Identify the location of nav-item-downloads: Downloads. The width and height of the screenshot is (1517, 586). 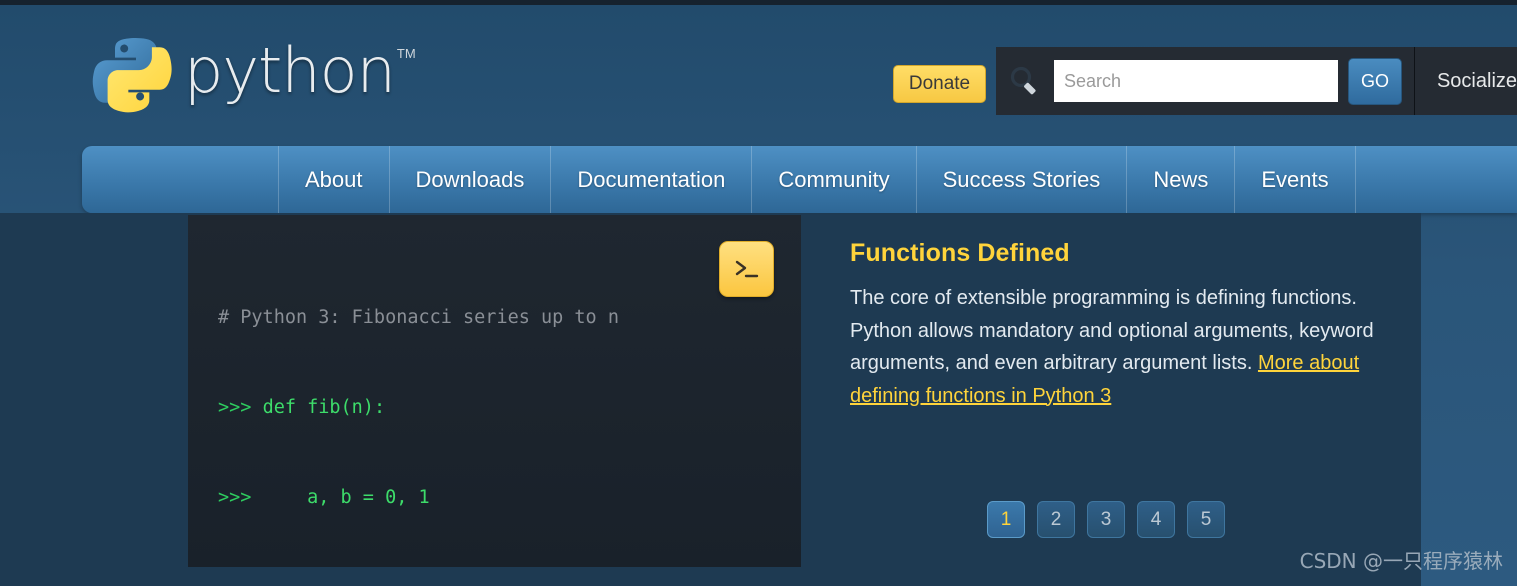
(469, 179).